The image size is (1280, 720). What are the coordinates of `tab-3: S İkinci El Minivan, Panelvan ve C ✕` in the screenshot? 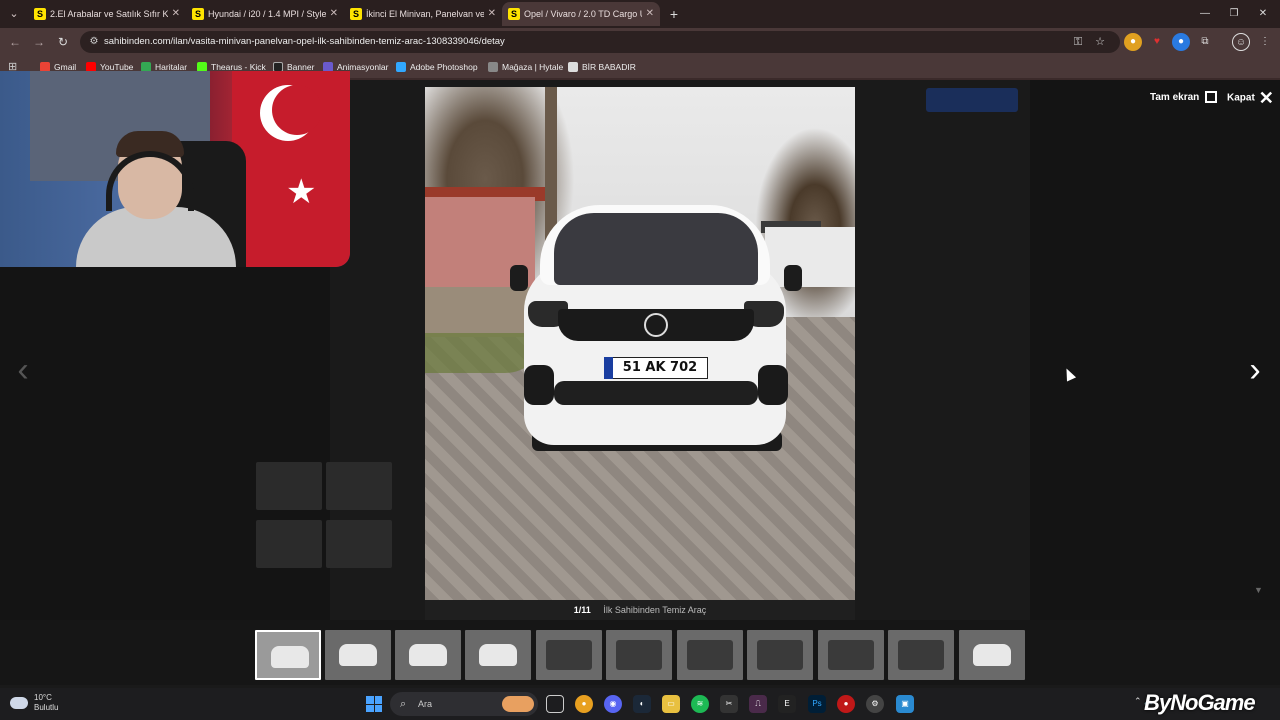 It's located at (423, 14).